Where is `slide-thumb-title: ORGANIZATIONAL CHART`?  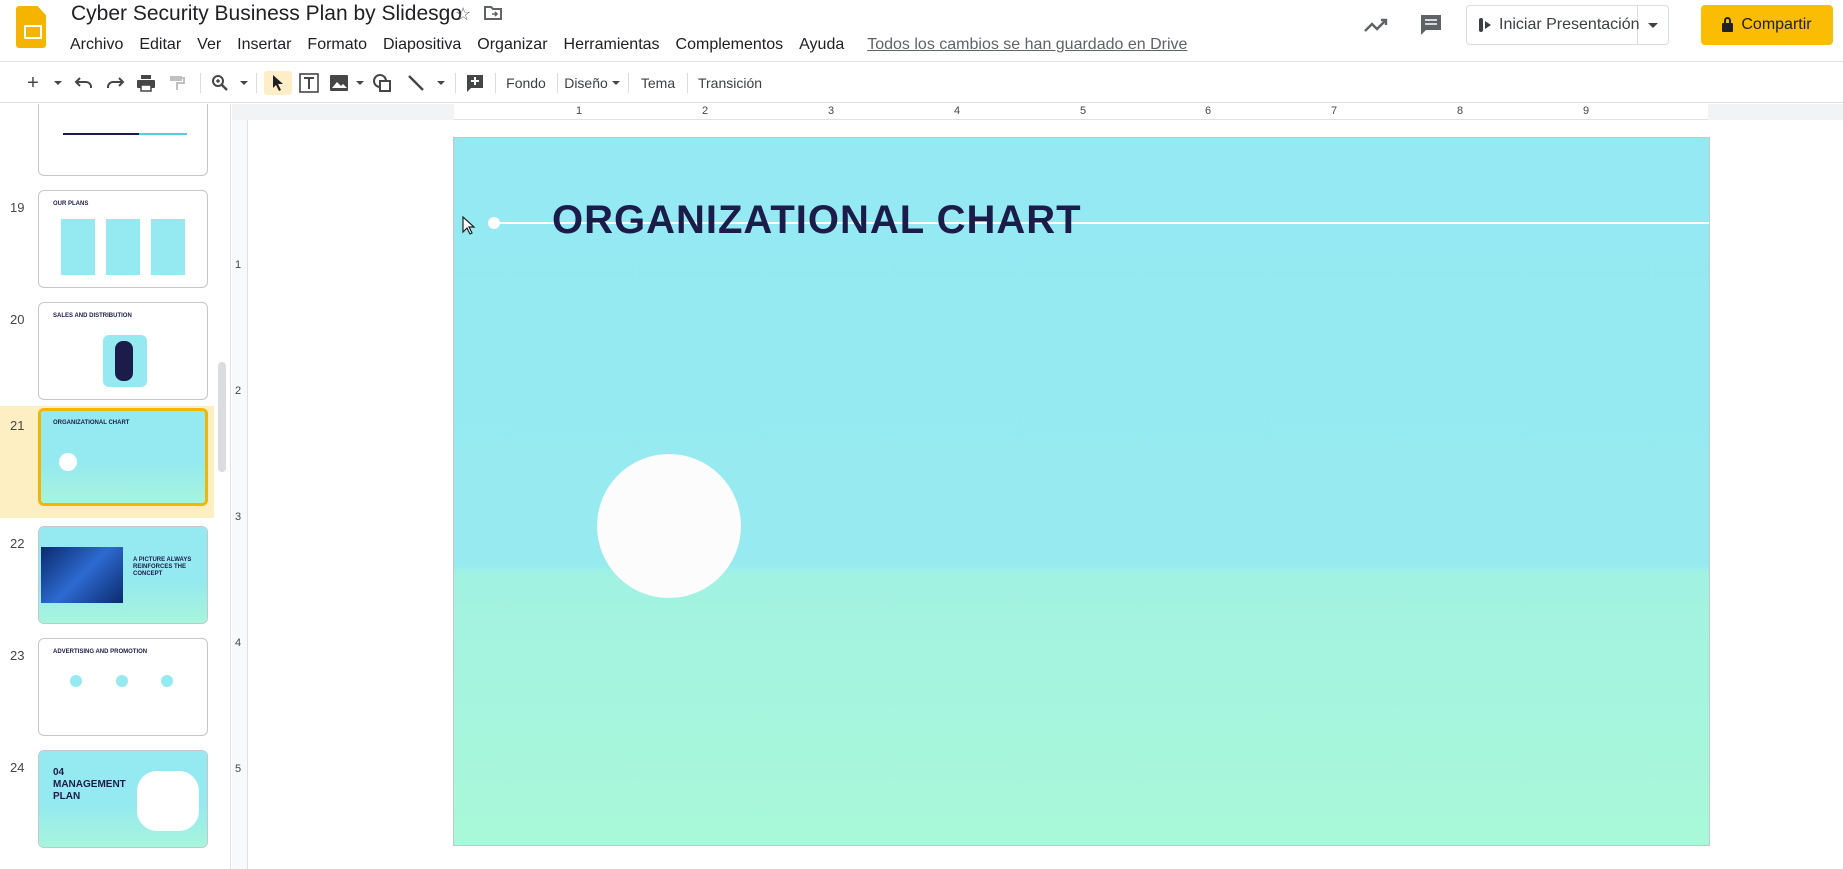
slide-thumb-title: ORGANIZATIONAL CHART is located at coordinates (91, 423).